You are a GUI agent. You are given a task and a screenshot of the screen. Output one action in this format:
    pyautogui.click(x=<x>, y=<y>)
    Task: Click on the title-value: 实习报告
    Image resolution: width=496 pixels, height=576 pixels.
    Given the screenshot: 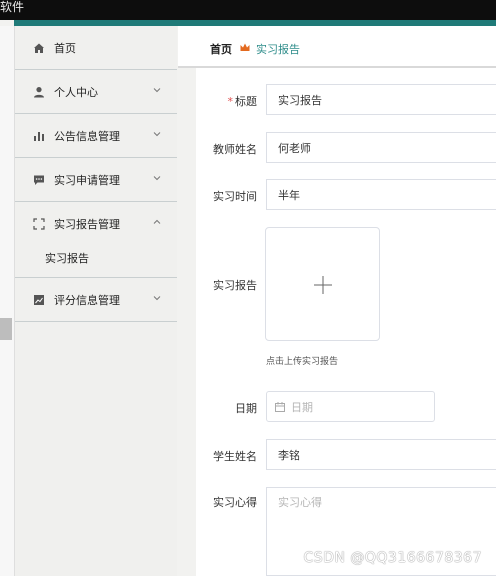 What is the action you would take?
    pyautogui.click(x=300, y=100)
    